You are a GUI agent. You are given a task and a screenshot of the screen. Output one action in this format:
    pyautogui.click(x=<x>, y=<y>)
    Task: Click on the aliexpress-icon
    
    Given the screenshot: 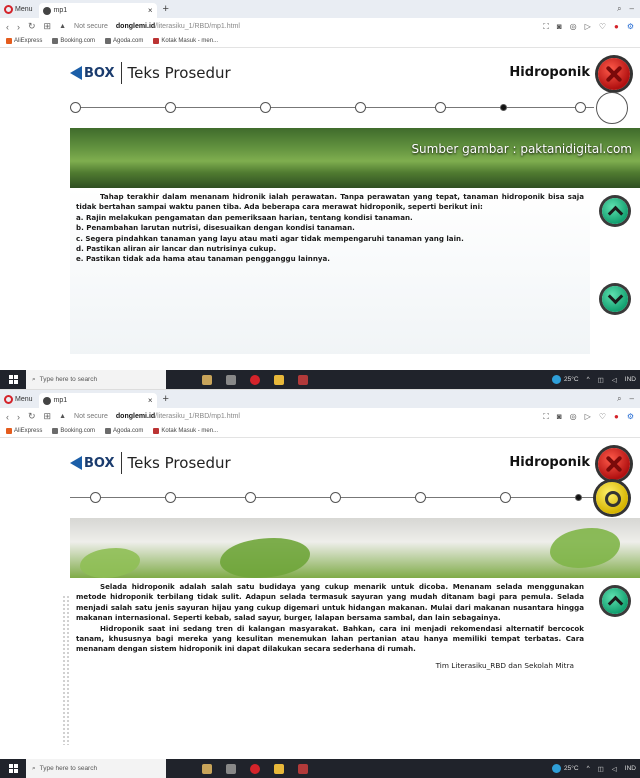 What is the action you would take?
    pyautogui.click(x=9, y=431)
    